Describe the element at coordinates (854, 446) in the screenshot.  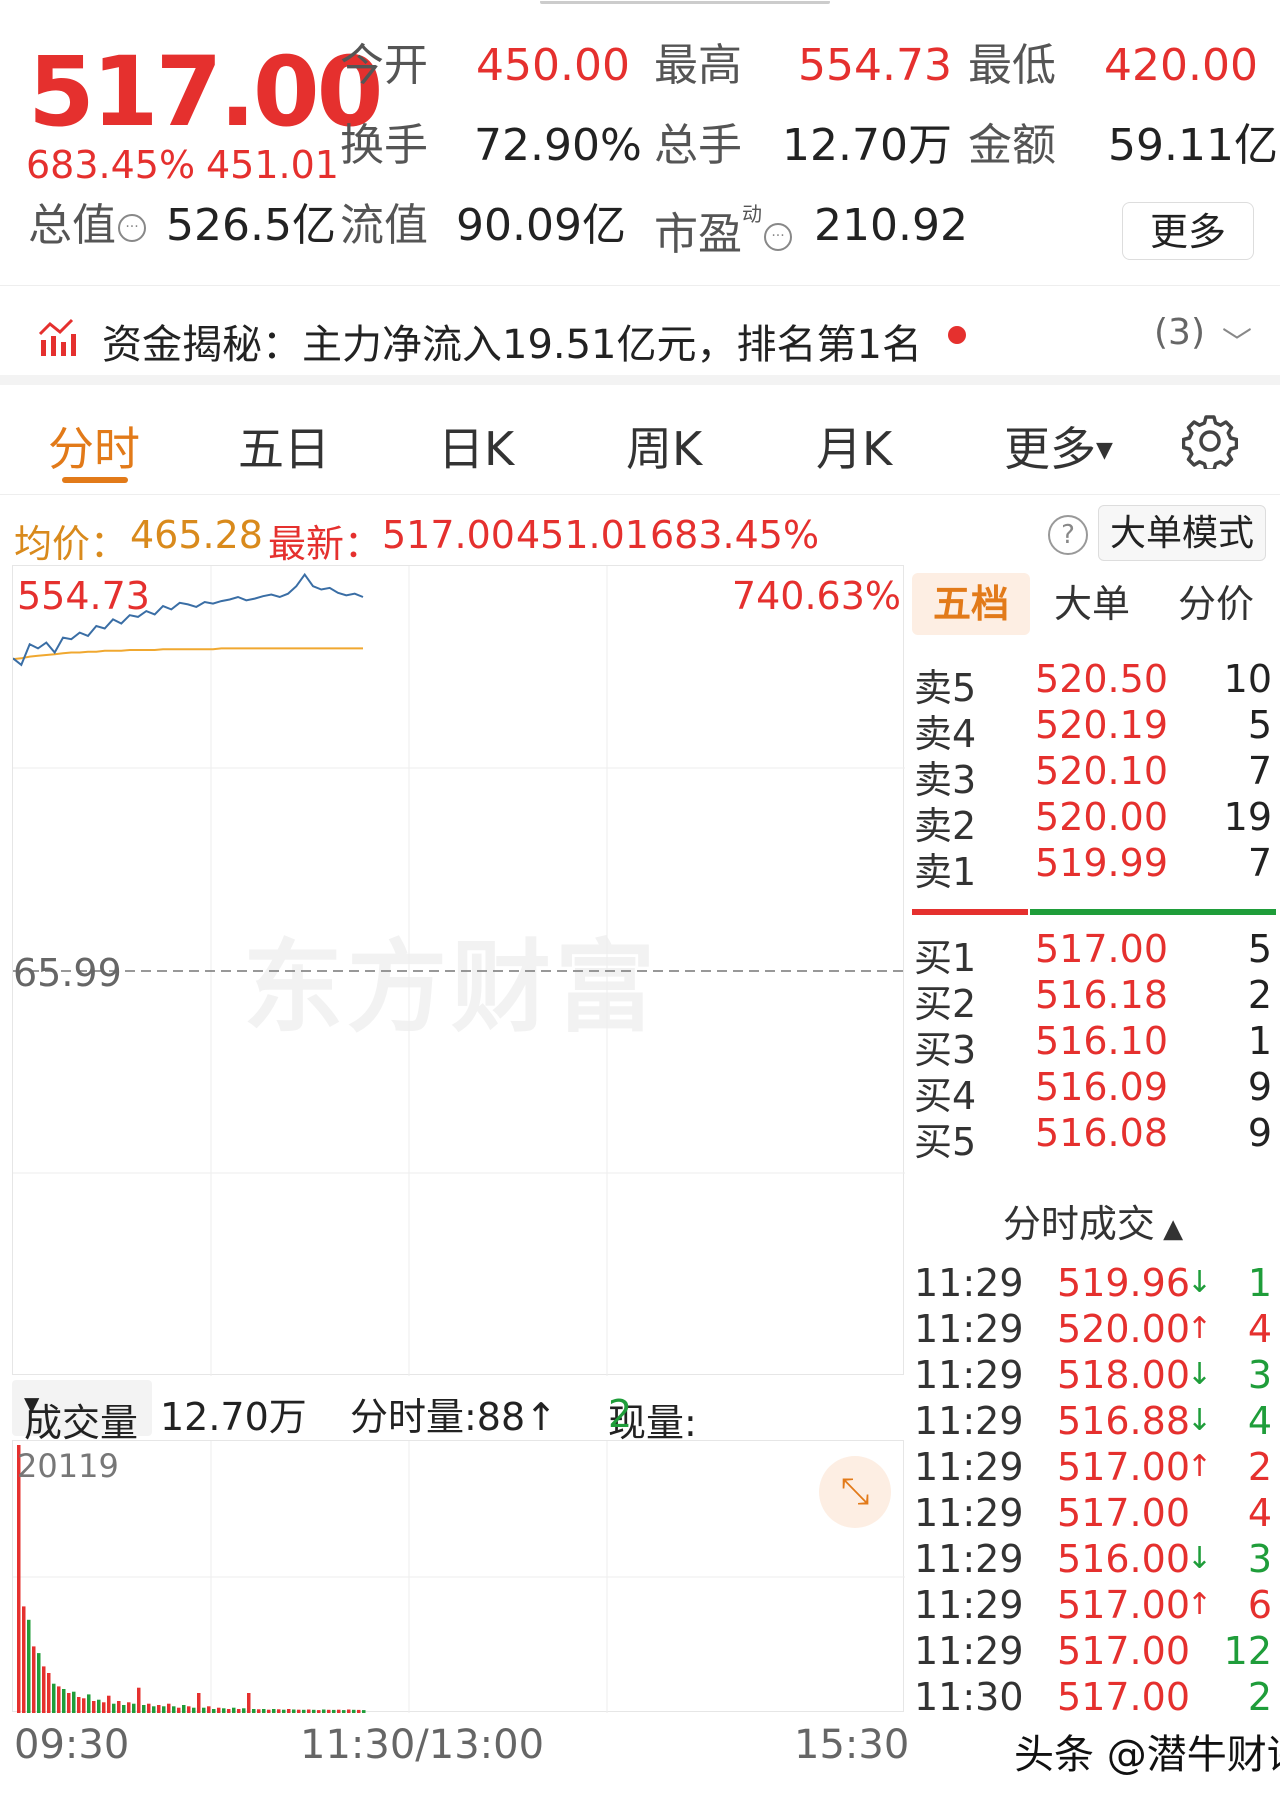
I see `tab-monthly-k: 月K` at that location.